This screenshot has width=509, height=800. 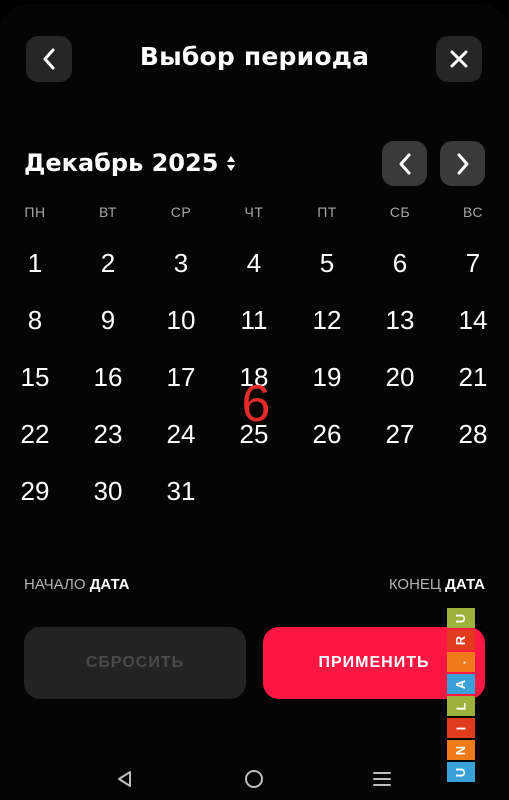 What do you see at coordinates (108, 491) in the screenshot?
I see `calendar-day: 30` at bounding box center [108, 491].